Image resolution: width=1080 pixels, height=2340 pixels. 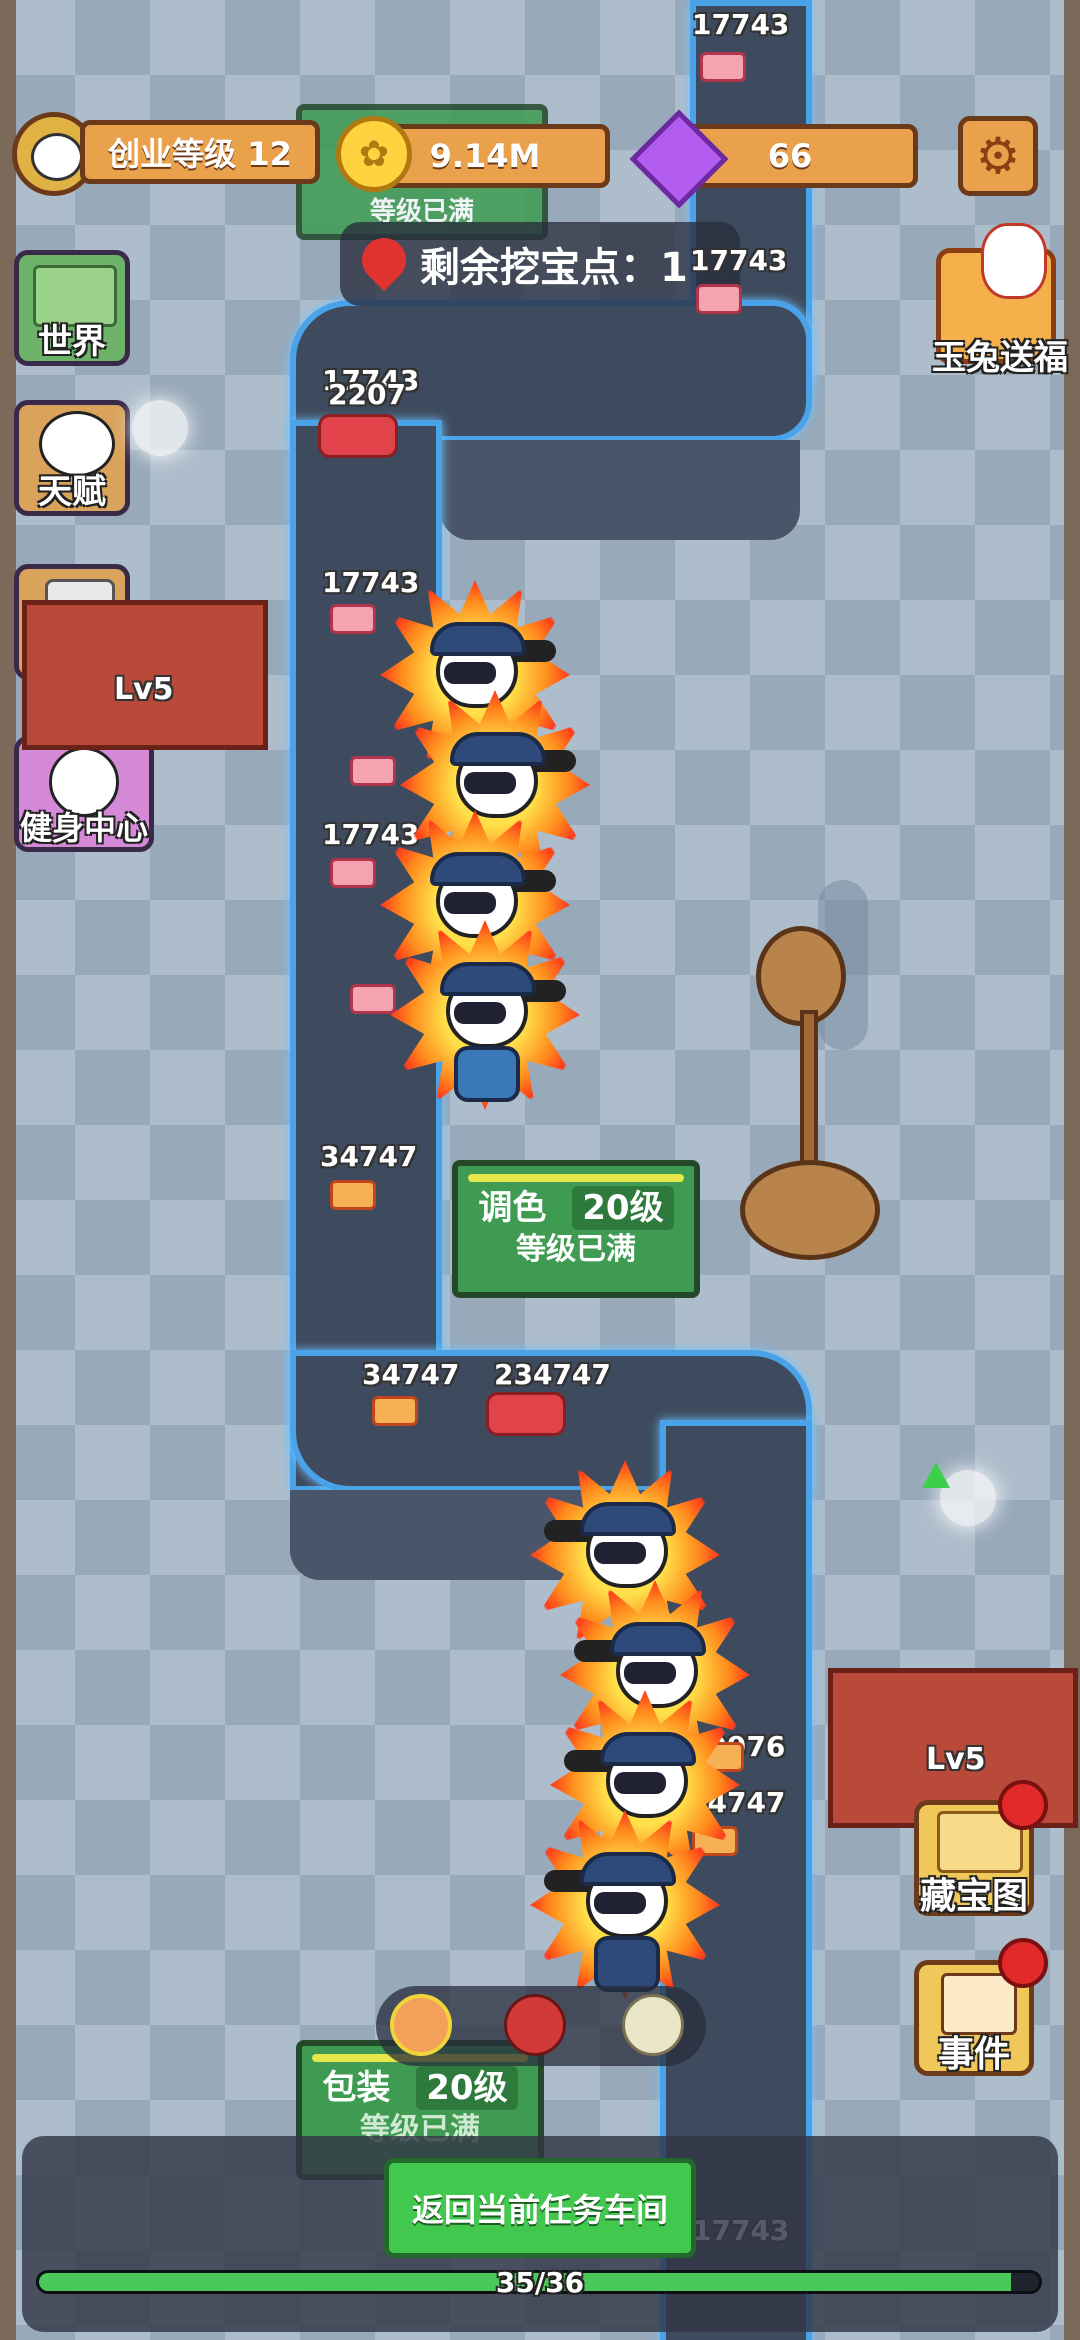 I want to click on location-pin-icon, so click(x=384, y=260).